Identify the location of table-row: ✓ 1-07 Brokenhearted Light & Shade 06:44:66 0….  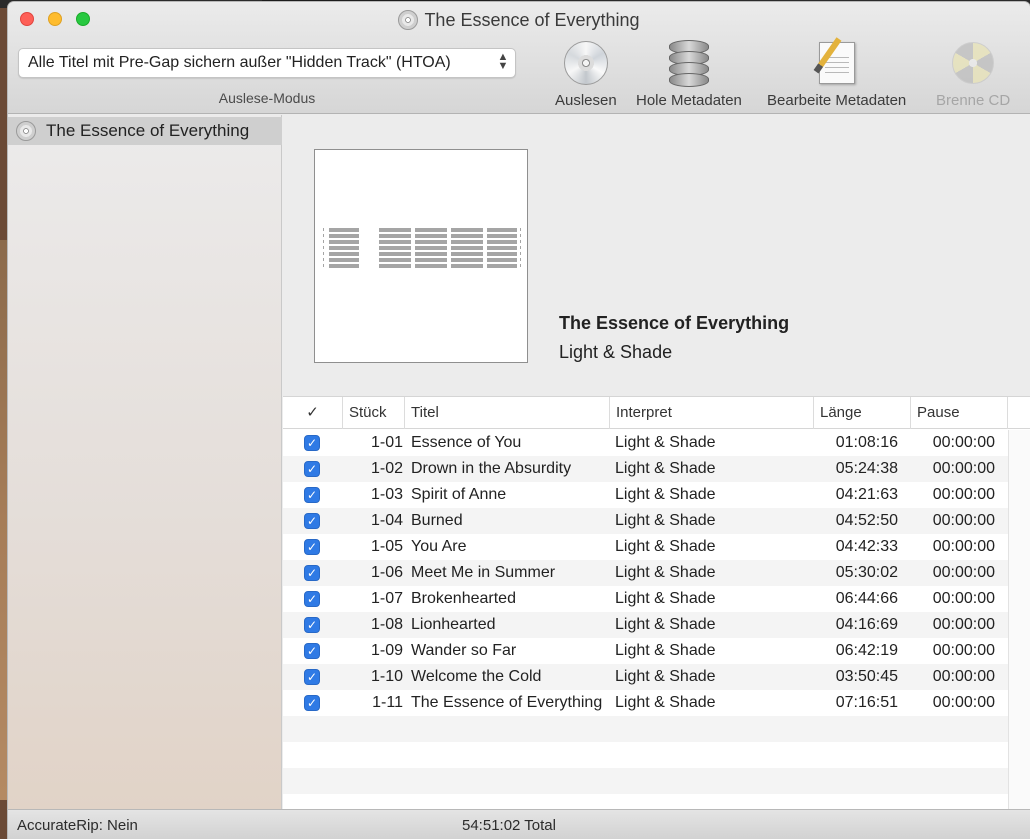
(645, 599).